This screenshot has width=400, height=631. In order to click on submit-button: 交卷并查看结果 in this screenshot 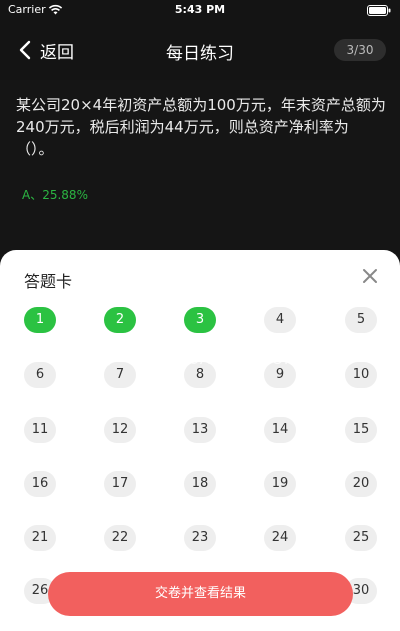, I will do `click(200, 594)`.